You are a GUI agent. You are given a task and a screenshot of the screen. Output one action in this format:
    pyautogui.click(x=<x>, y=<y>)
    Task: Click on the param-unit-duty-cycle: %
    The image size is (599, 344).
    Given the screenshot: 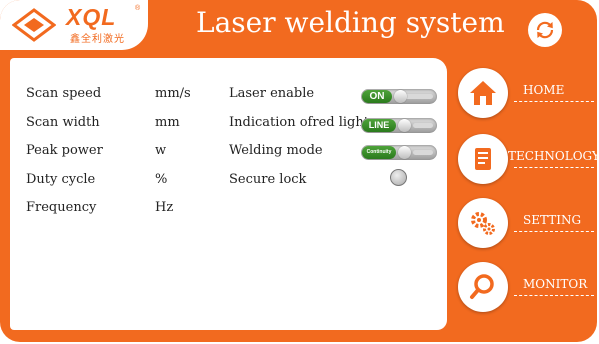 What is the action you would take?
    pyautogui.click(x=161, y=179)
    